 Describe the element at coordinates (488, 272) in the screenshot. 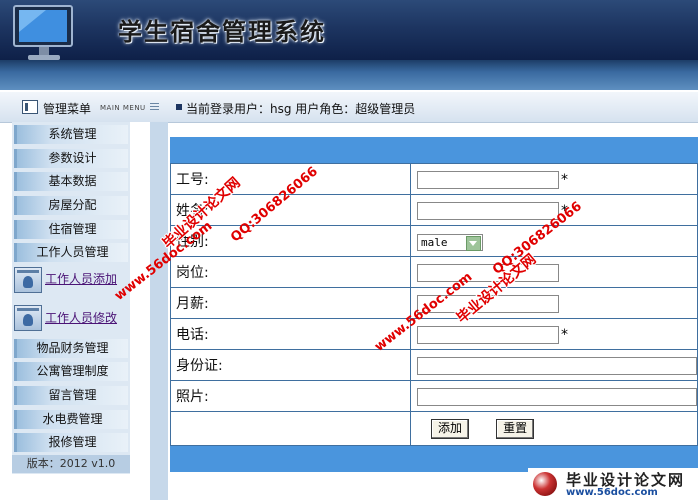

I see `position-input` at that location.